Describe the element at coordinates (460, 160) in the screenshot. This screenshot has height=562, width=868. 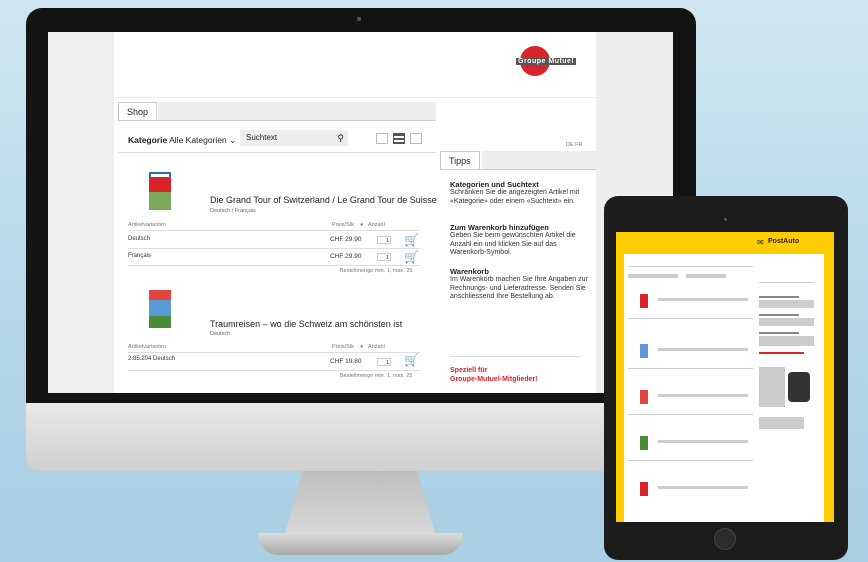
I see `tab-tipps: Tipps` at that location.